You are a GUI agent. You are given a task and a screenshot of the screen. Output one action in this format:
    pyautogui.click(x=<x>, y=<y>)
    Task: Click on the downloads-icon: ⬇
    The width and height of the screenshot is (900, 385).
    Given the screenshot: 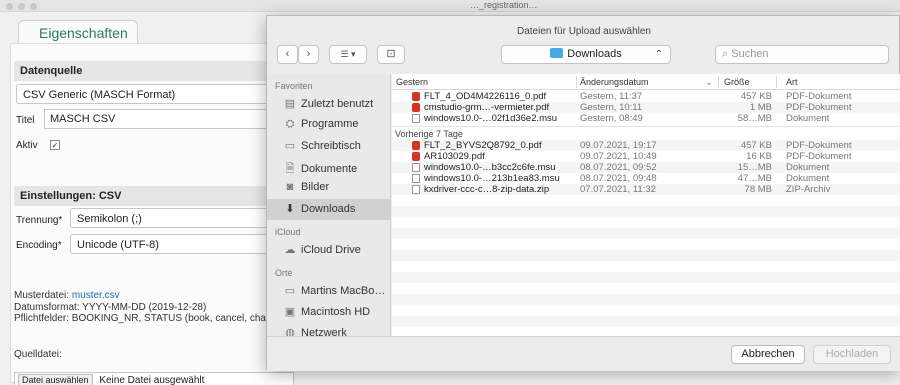 What is the action you would take?
    pyautogui.click(x=290, y=209)
    